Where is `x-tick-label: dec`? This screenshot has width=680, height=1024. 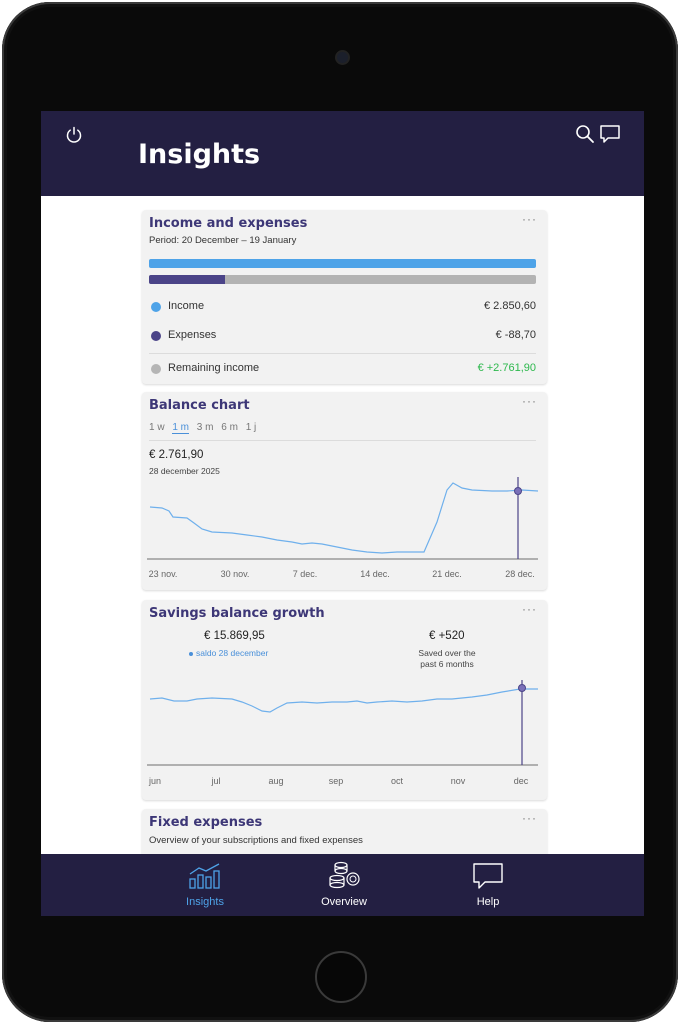
x-tick-label: dec is located at coordinates (521, 781).